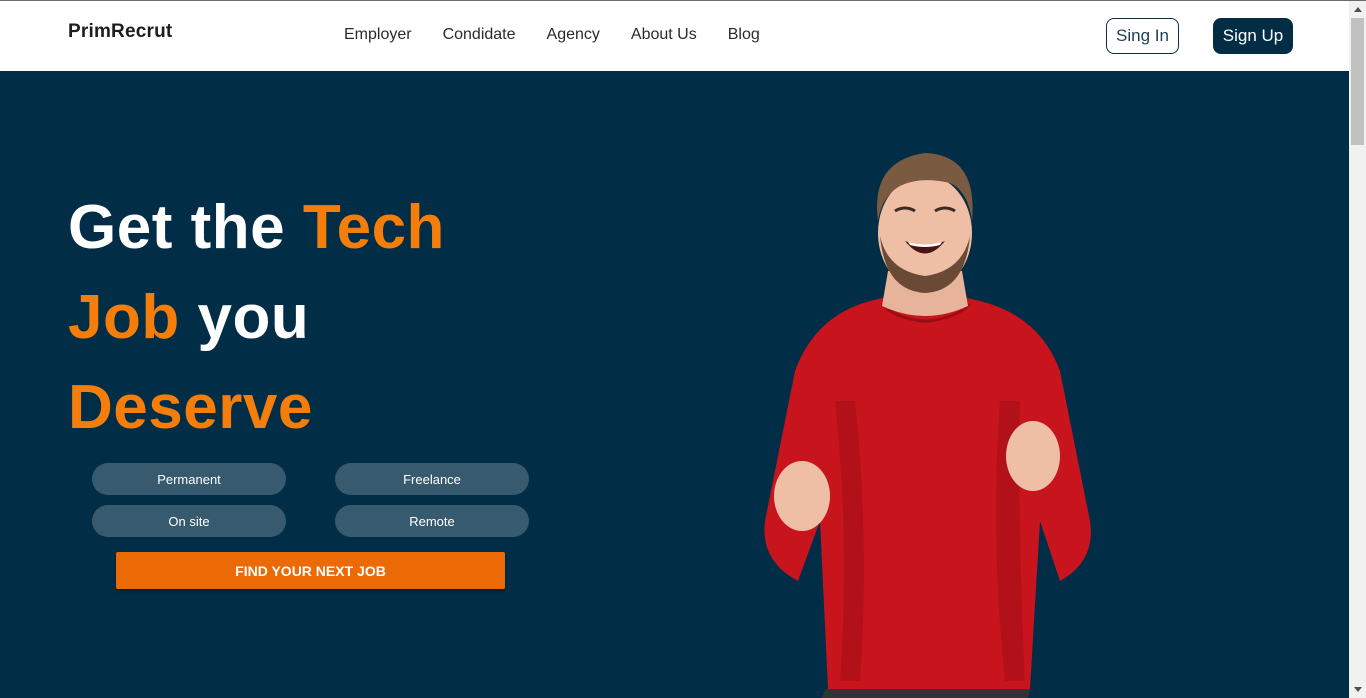 This screenshot has width=1366, height=698. Describe the element at coordinates (378, 35) in the screenshot. I see `nav-link-employer: Employer` at that location.